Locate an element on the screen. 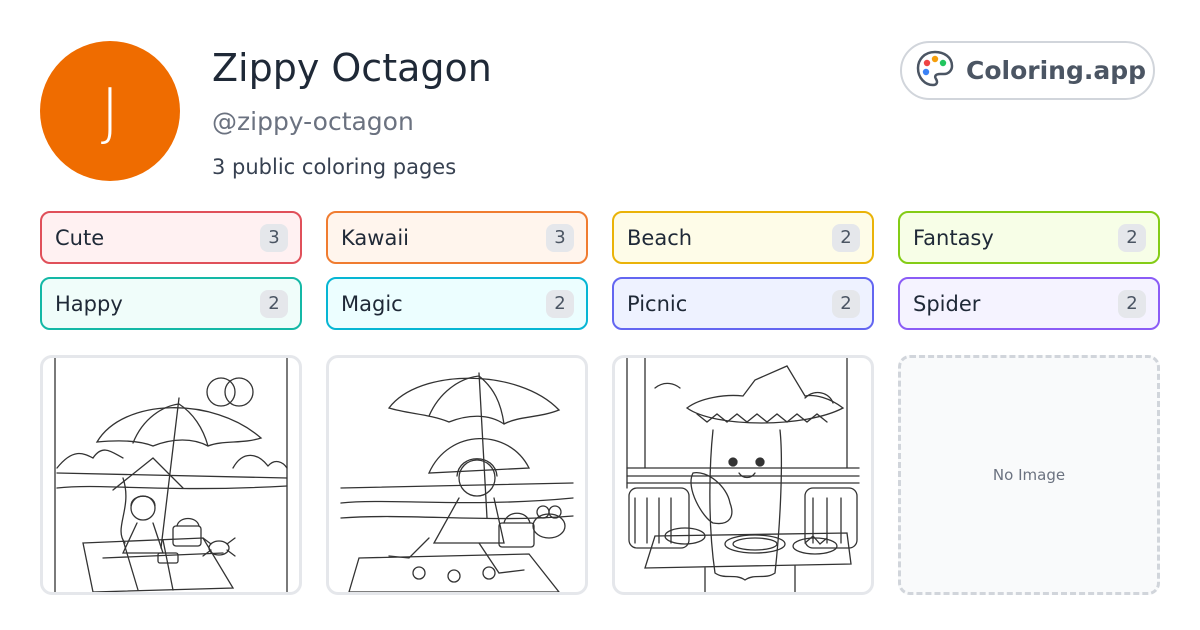  tag-beach: Beach 2 is located at coordinates (743, 237).